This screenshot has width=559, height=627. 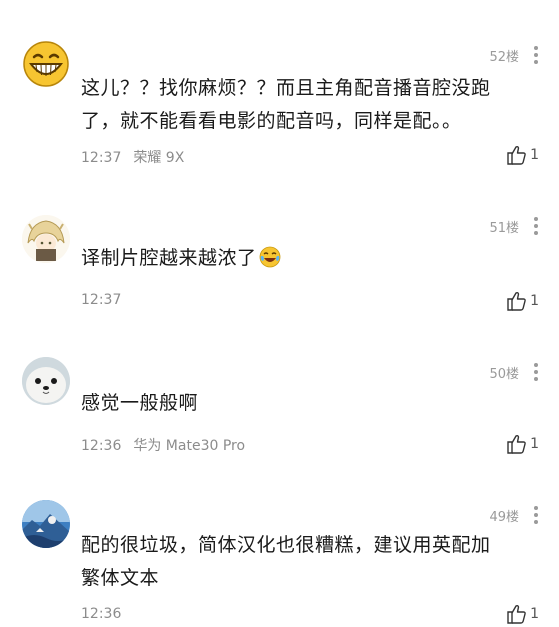 I want to click on seal-pup-icon, so click(x=46, y=381).